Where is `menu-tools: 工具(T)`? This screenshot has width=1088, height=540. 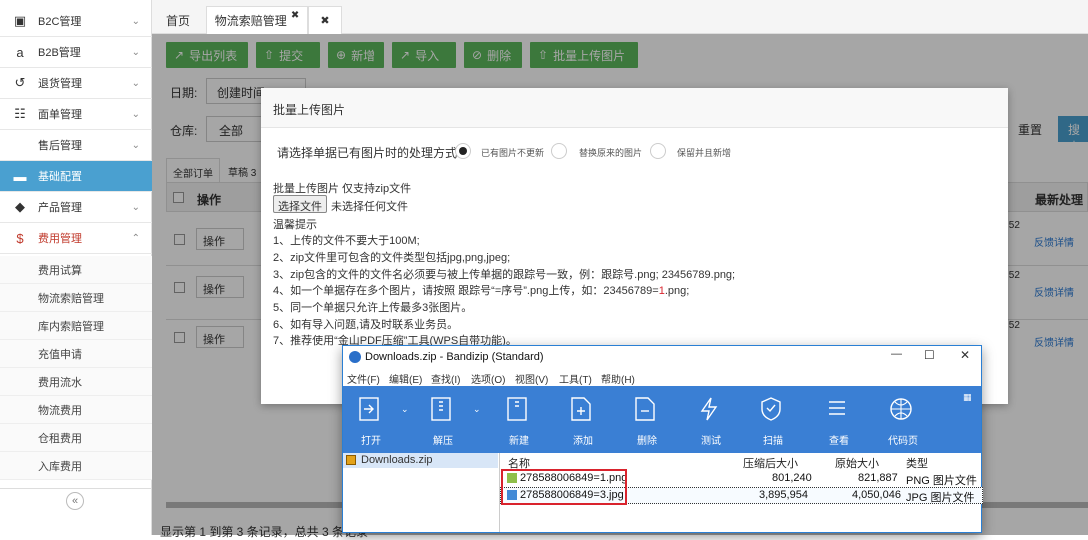
menu-tools: 工具(T) is located at coordinates (575, 378).